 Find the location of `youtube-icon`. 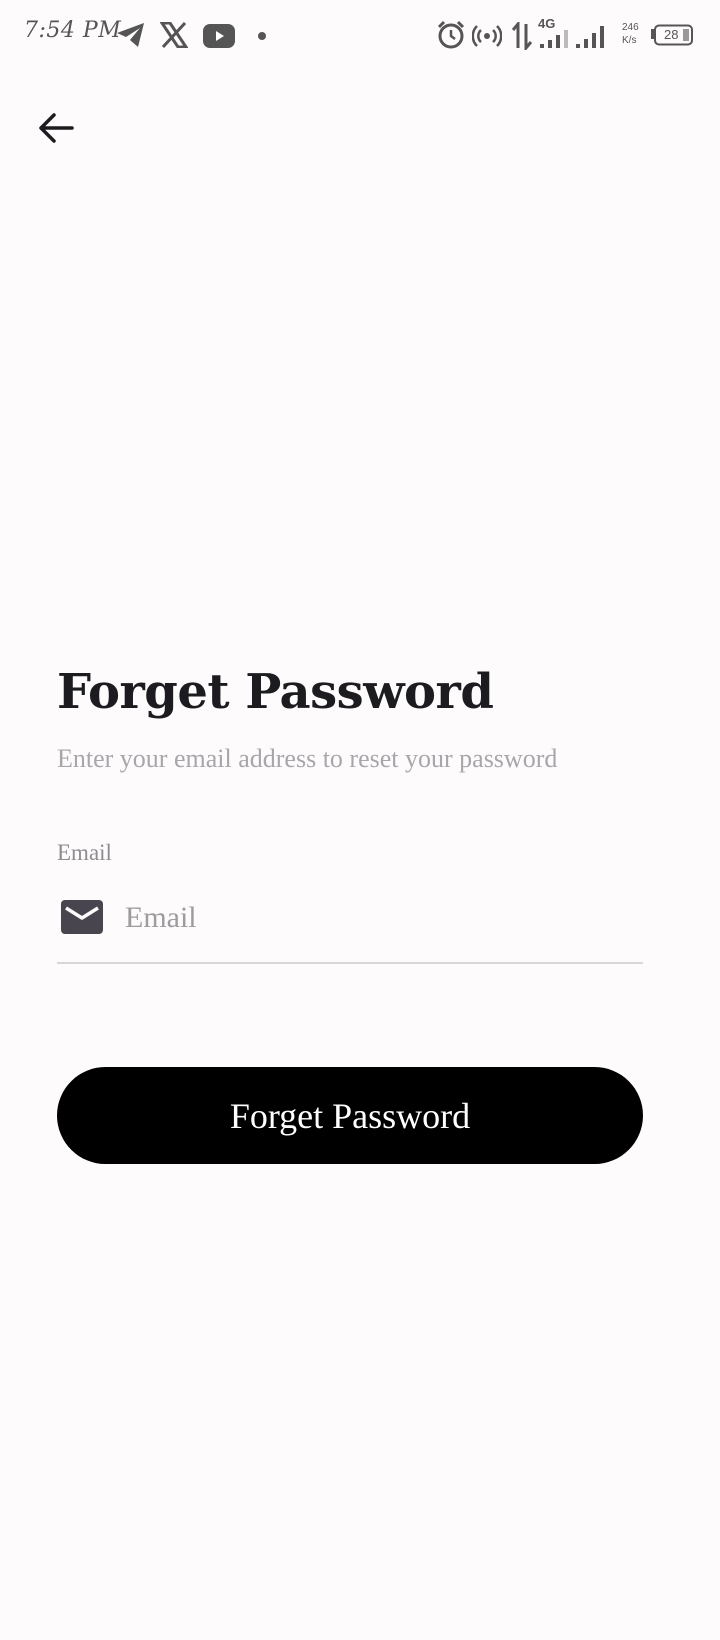

youtube-icon is located at coordinates (219, 36).